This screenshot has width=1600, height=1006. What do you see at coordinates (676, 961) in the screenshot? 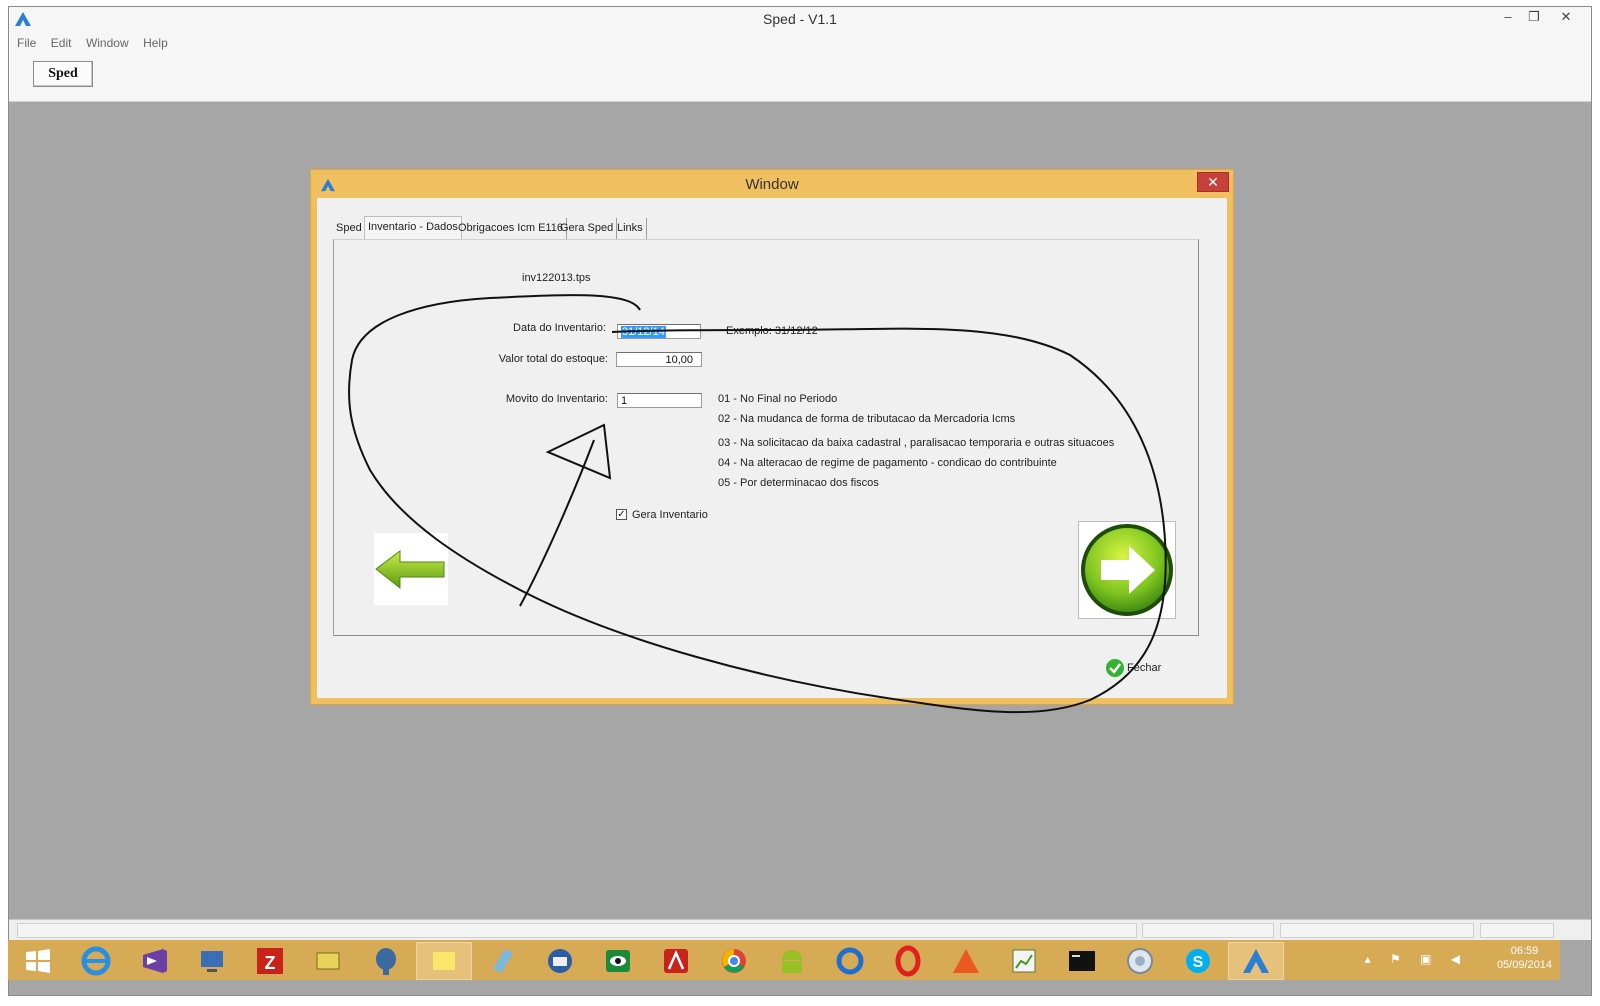
I see `acrobat-icon` at bounding box center [676, 961].